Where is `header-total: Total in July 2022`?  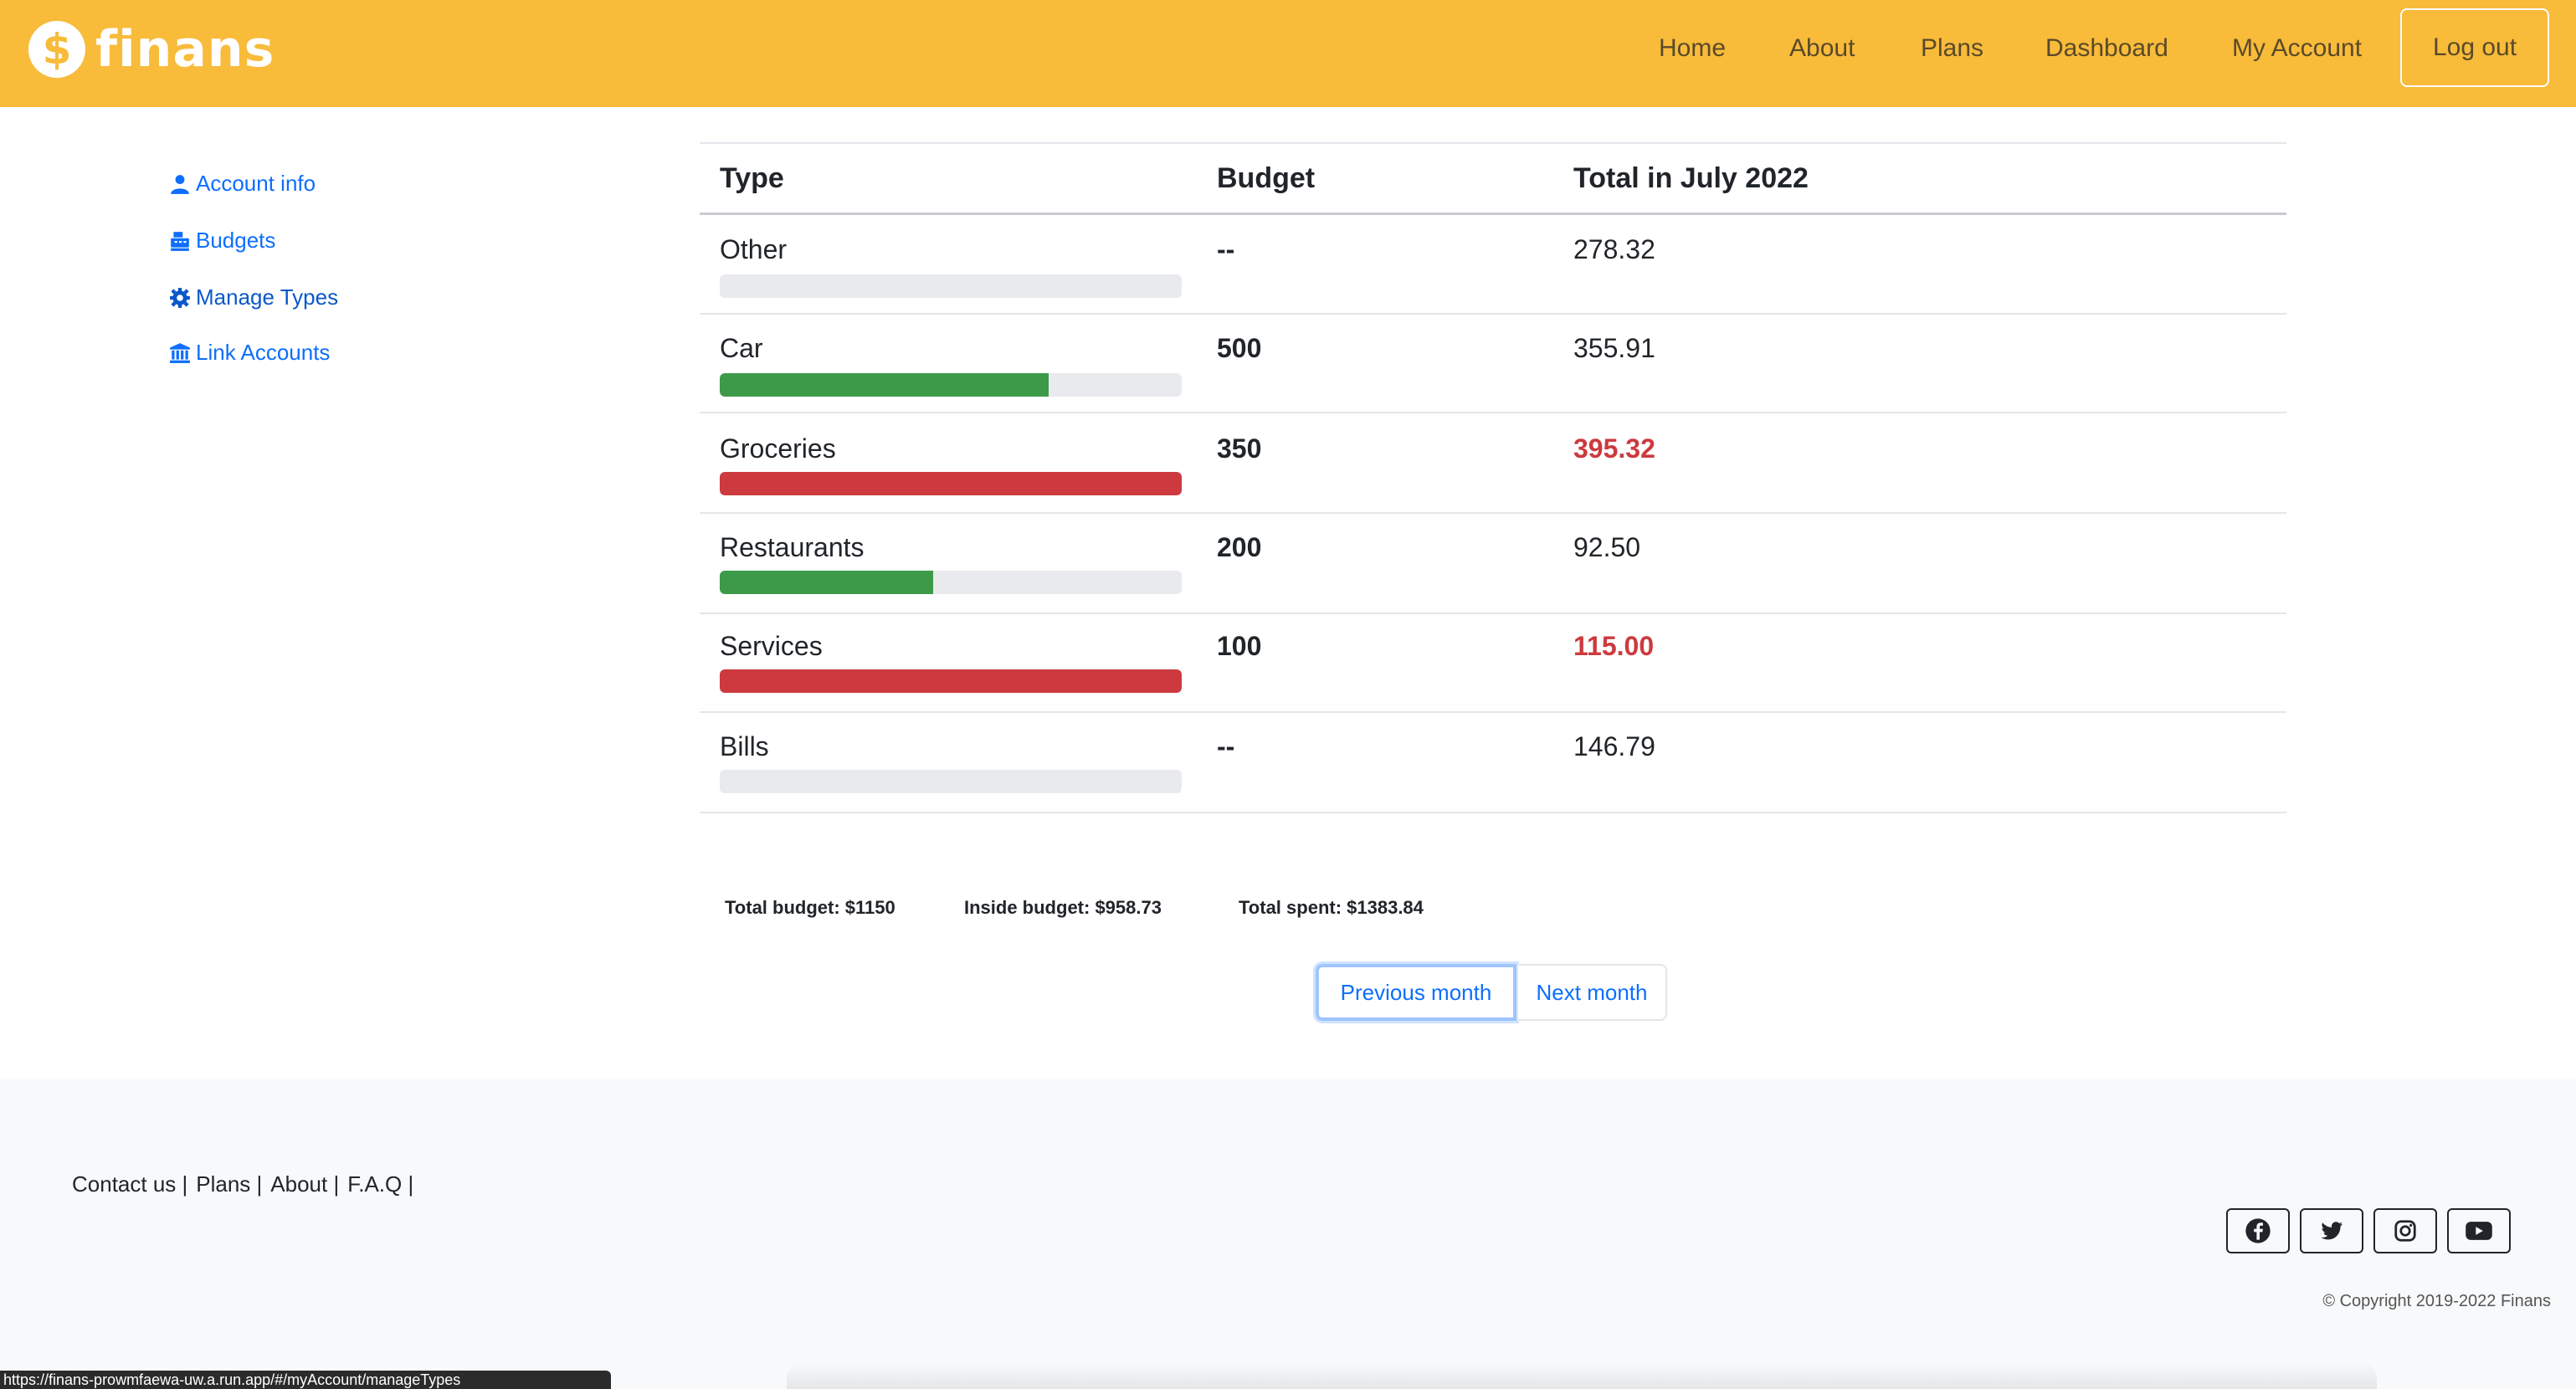
header-total: Total in July 2022 is located at coordinates (1691, 178).